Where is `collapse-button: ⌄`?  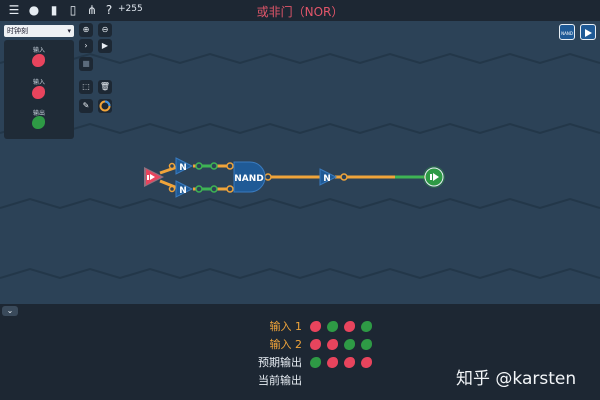 collapse-button: ⌄ is located at coordinates (10, 311).